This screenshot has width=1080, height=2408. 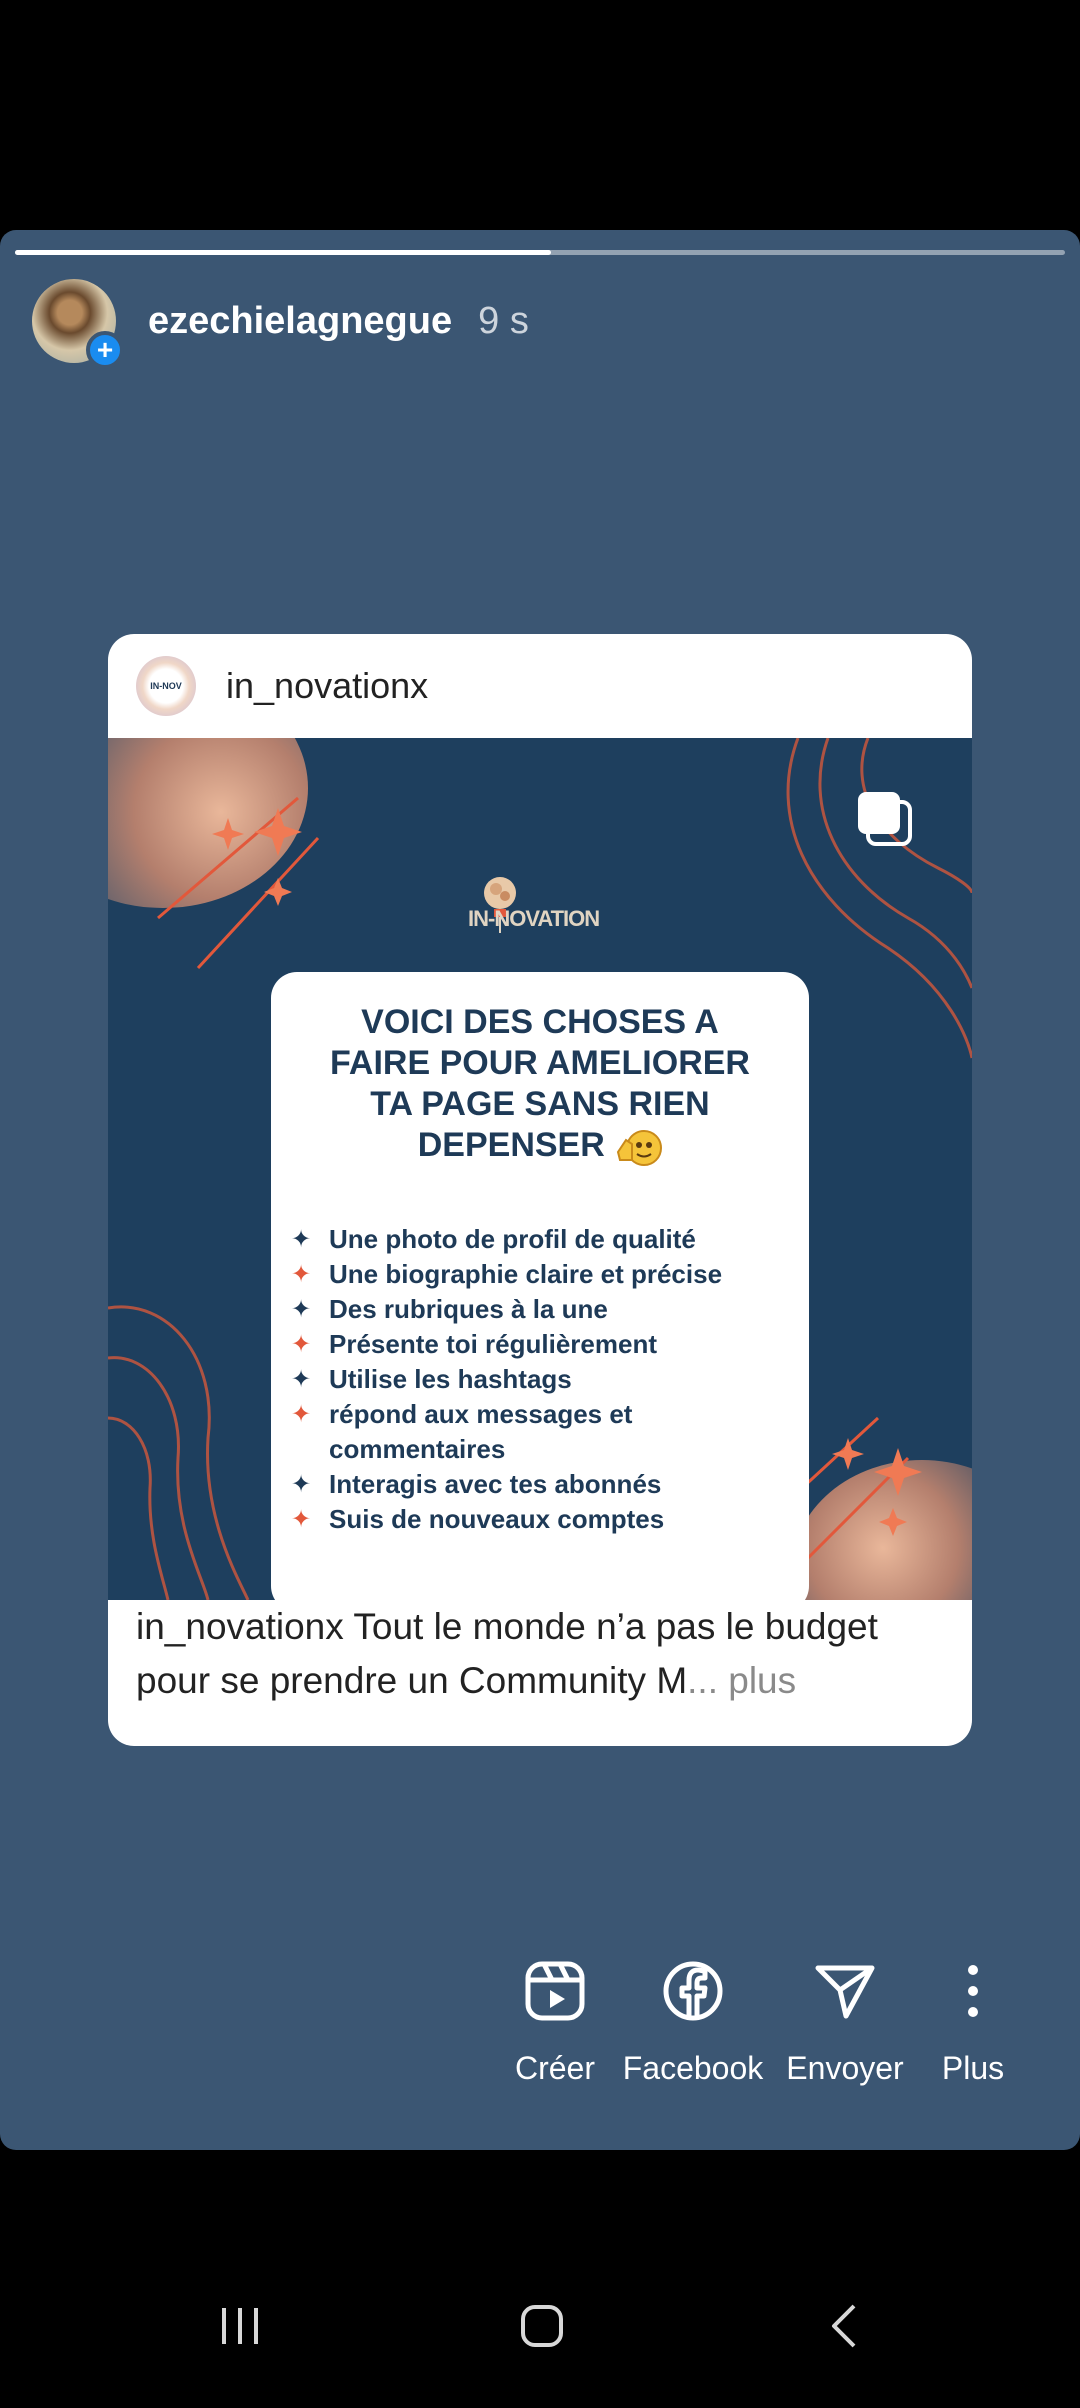 I want to click on tip-item: ✦ Une biographie claire et précise, so click(x=546, y=1274).